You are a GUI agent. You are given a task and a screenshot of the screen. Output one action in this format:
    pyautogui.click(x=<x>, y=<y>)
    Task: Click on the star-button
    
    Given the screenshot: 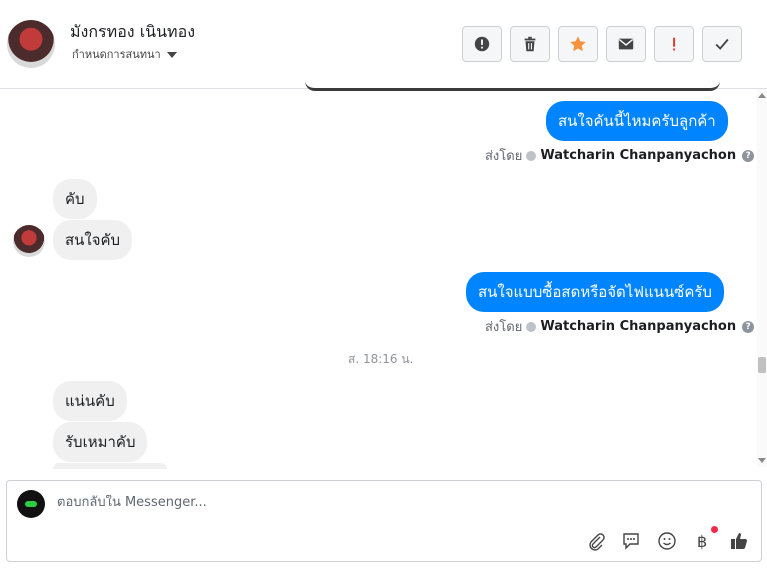 What is the action you would take?
    pyautogui.click(x=578, y=44)
    